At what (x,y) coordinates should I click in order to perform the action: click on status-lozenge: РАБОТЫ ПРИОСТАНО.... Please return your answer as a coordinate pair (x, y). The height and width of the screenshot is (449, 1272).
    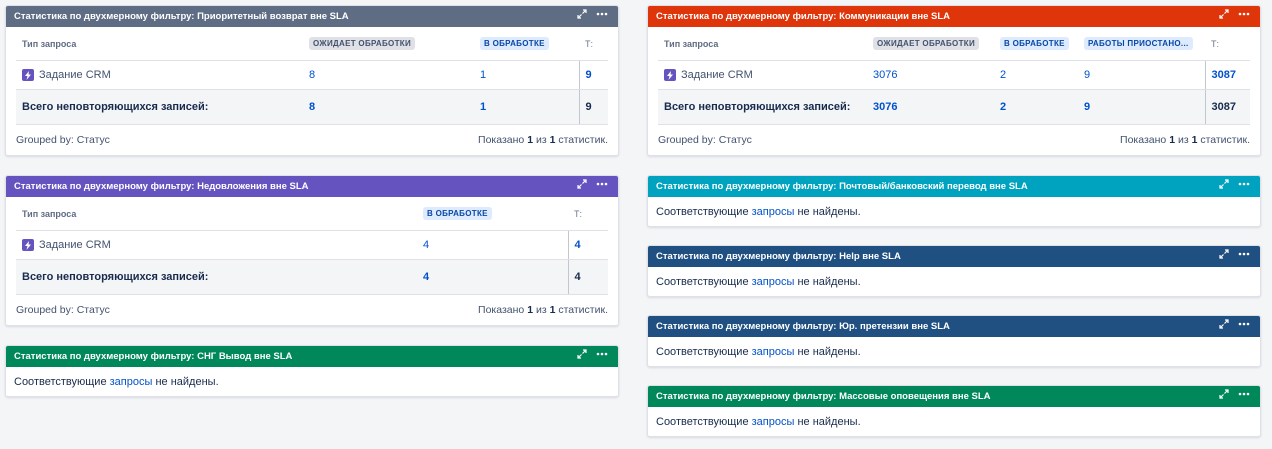
    Looking at the image, I should click on (1138, 43).